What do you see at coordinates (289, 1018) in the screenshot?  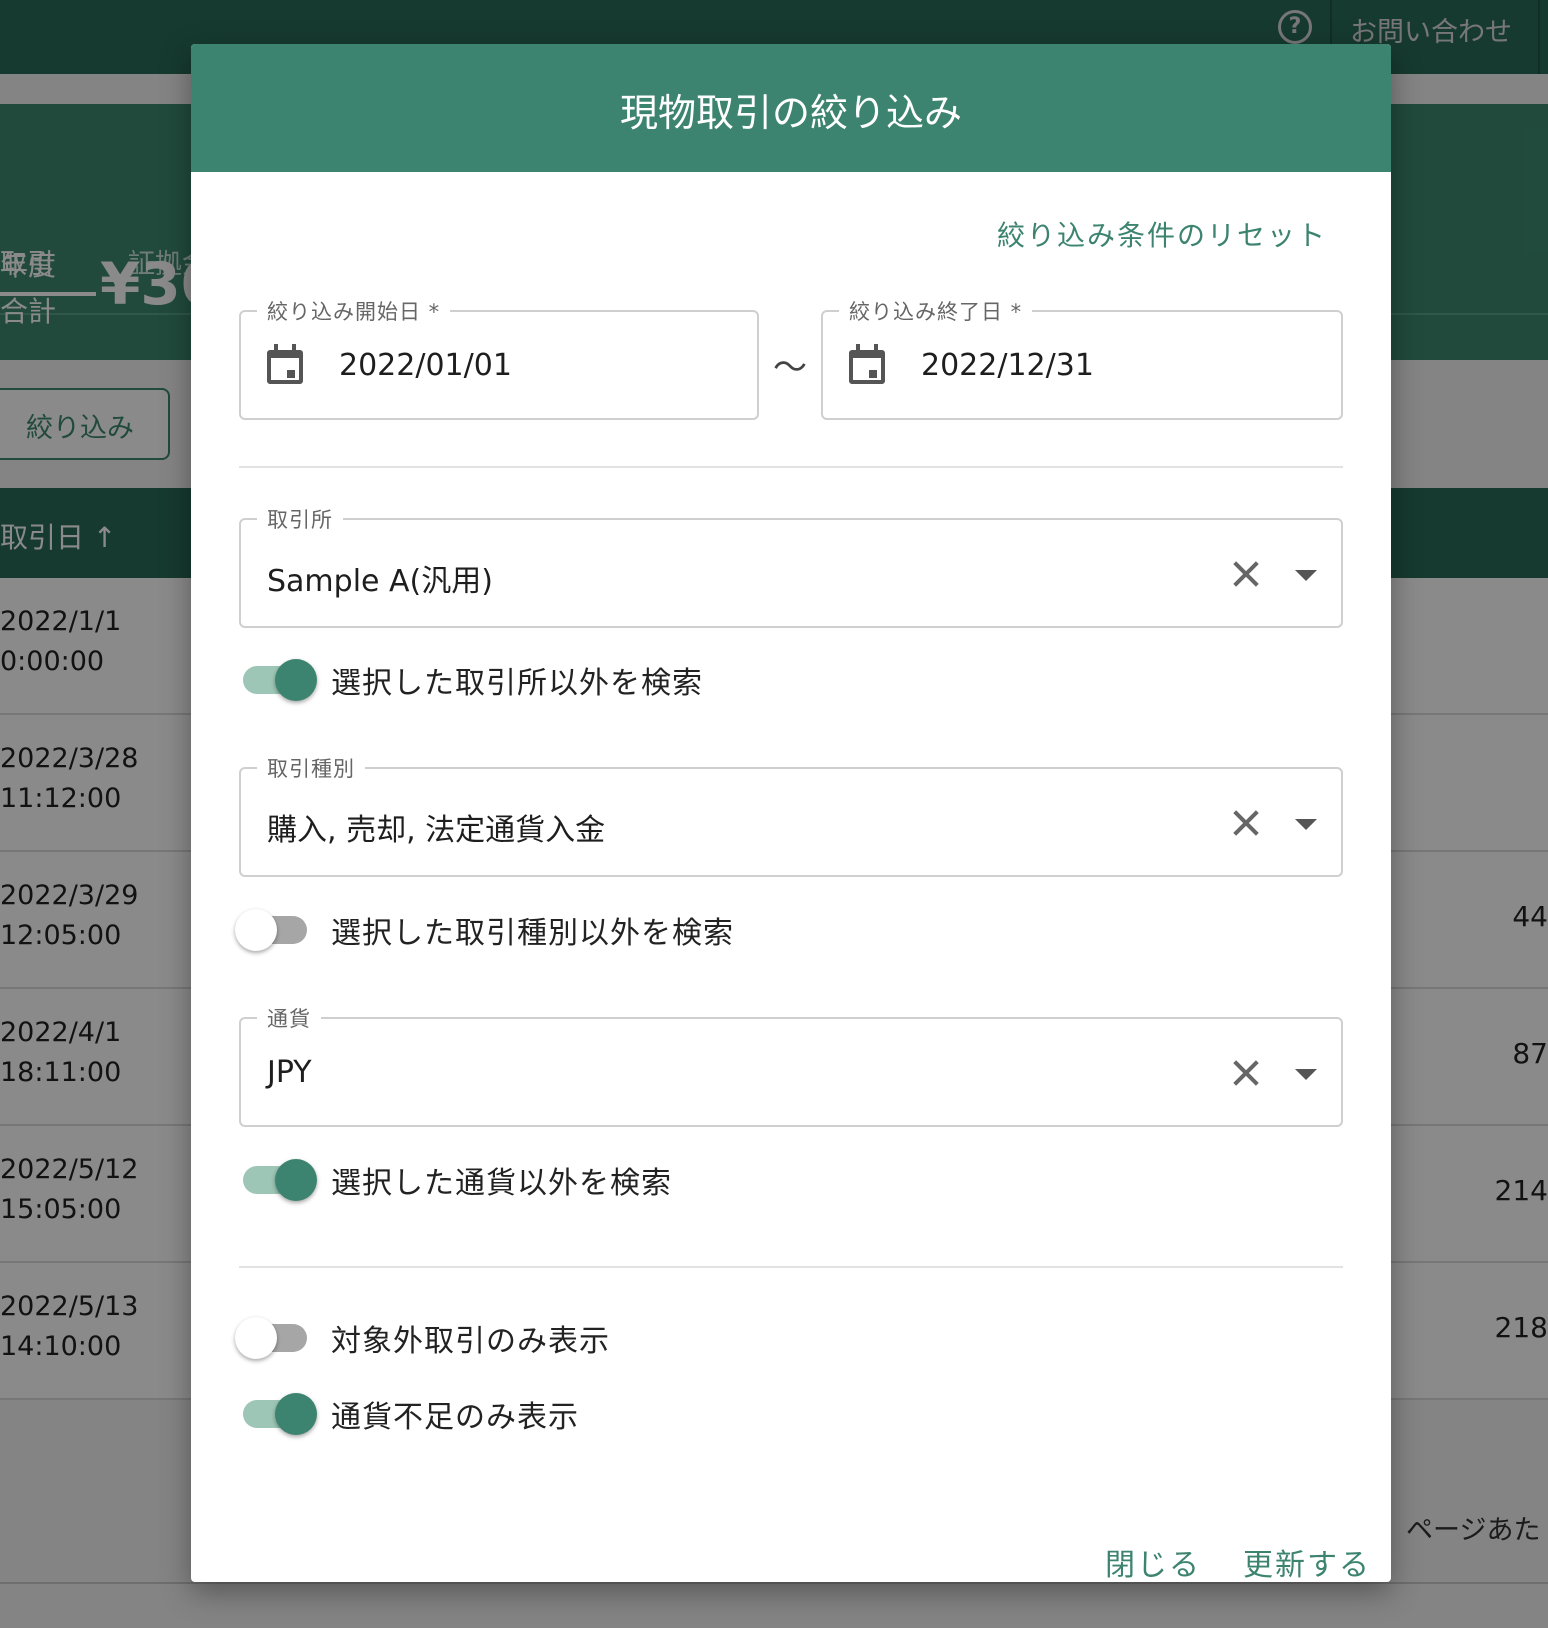 I see `currency-label: 通貨` at bounding box center [289, 1018].